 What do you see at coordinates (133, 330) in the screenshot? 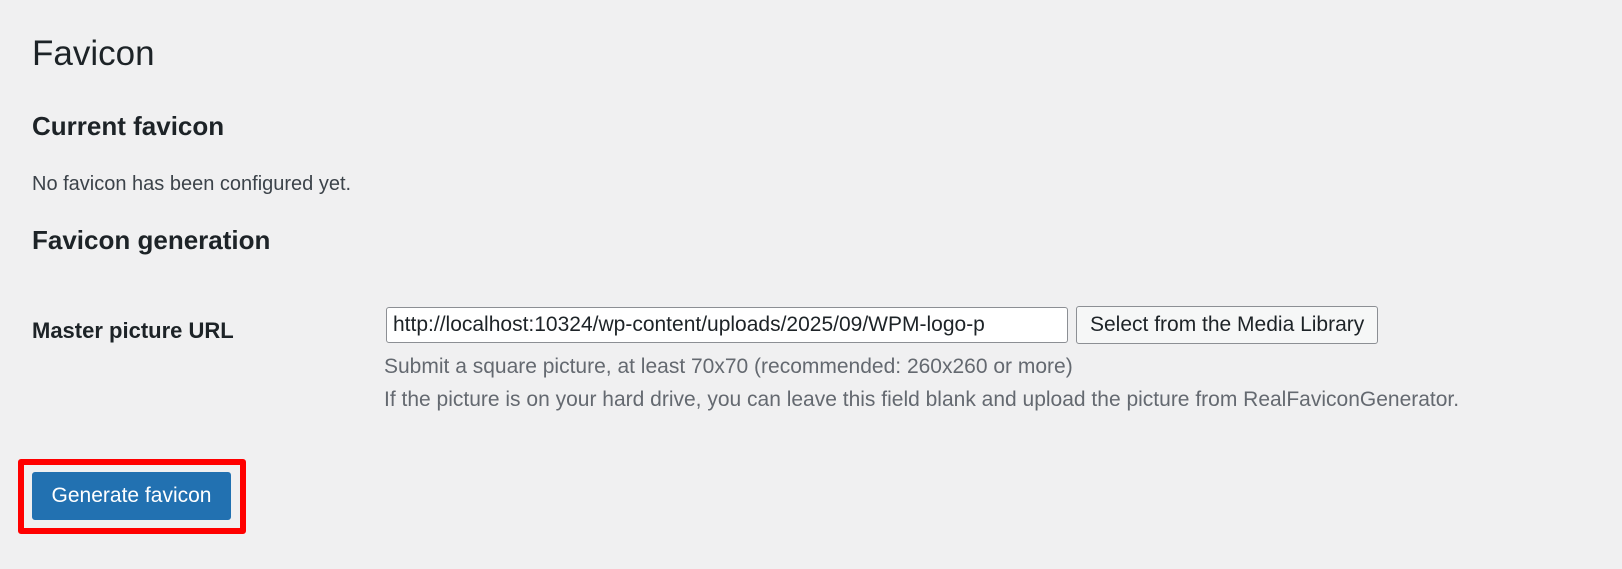
I see `master-picture-url-label: Master picture URL` at bounding box center [133, 330].